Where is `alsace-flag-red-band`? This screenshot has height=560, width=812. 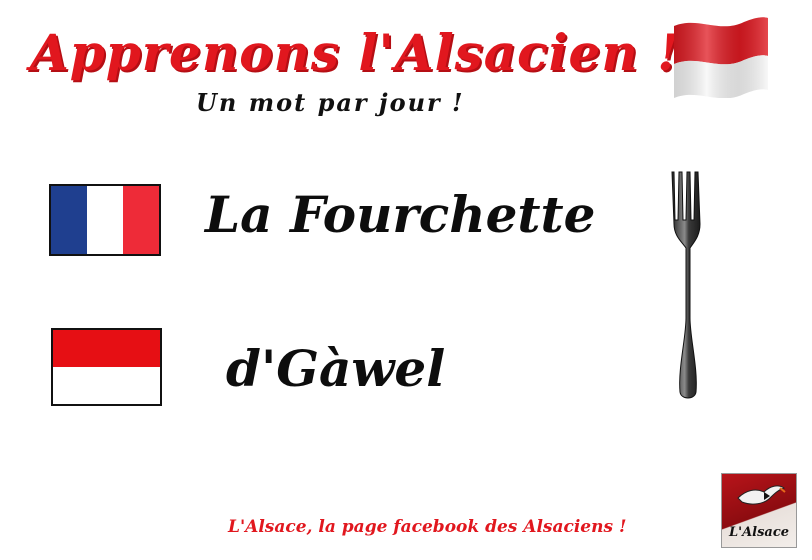 alsace-flag-red-band is located at coordinates (106, 348).